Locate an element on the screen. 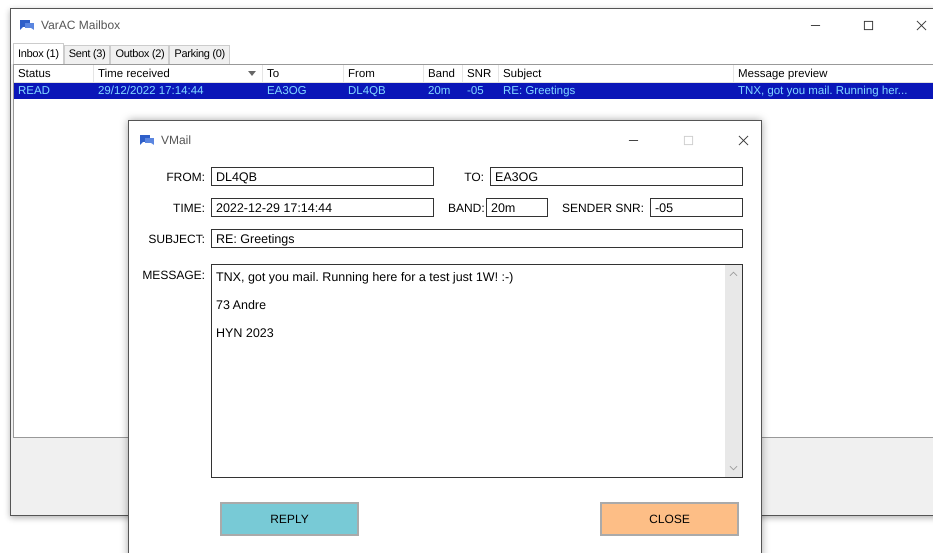 The height and width of the screenshot is (553, 933). column-header: Time received is located at coordinates (178, 73).